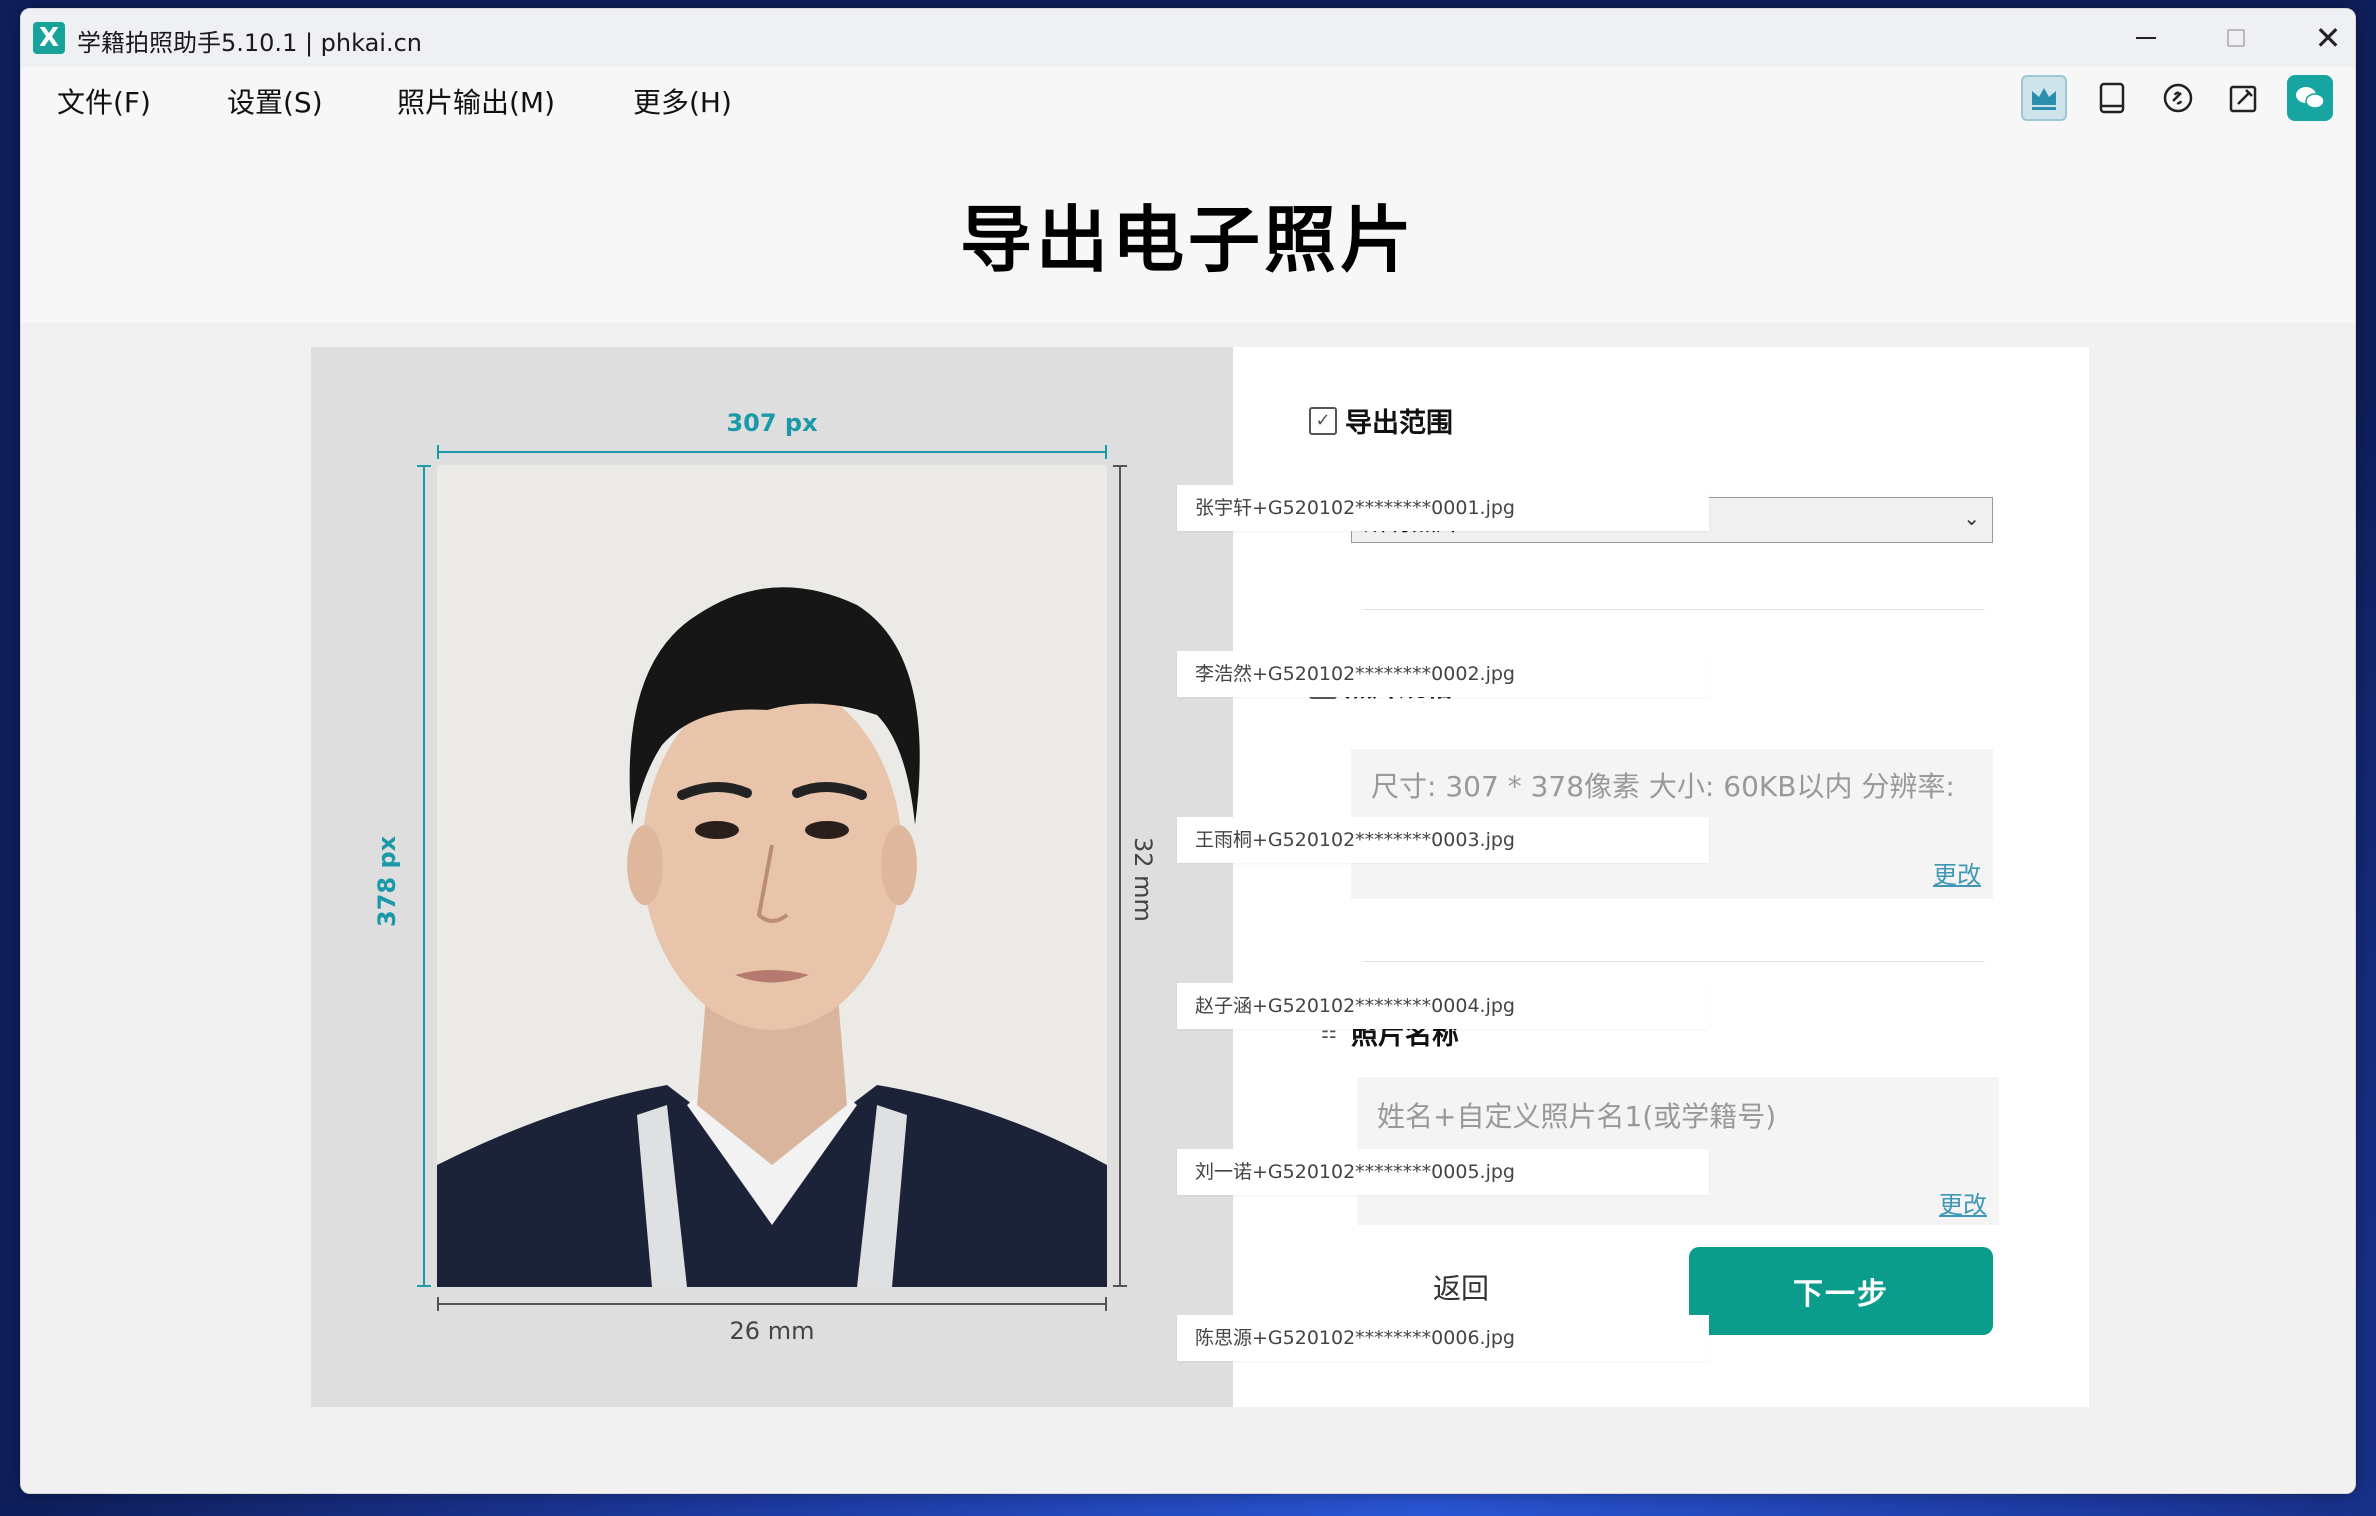  I want to click on next-button: 下一步, so click(1841, 1291).